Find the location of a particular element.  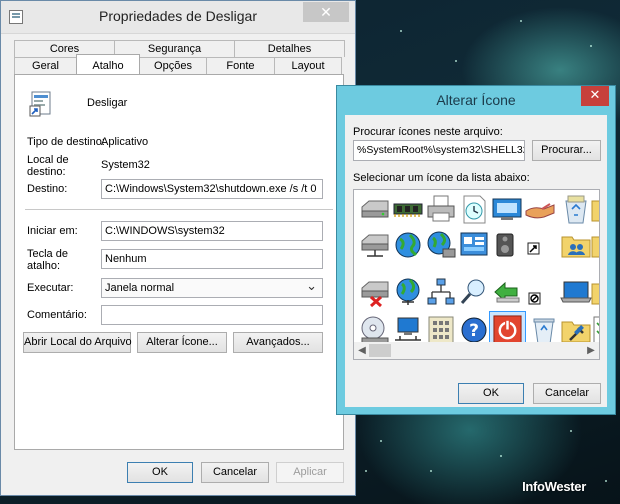

disconnected-drive-icon is located at coordinates (375, 292).